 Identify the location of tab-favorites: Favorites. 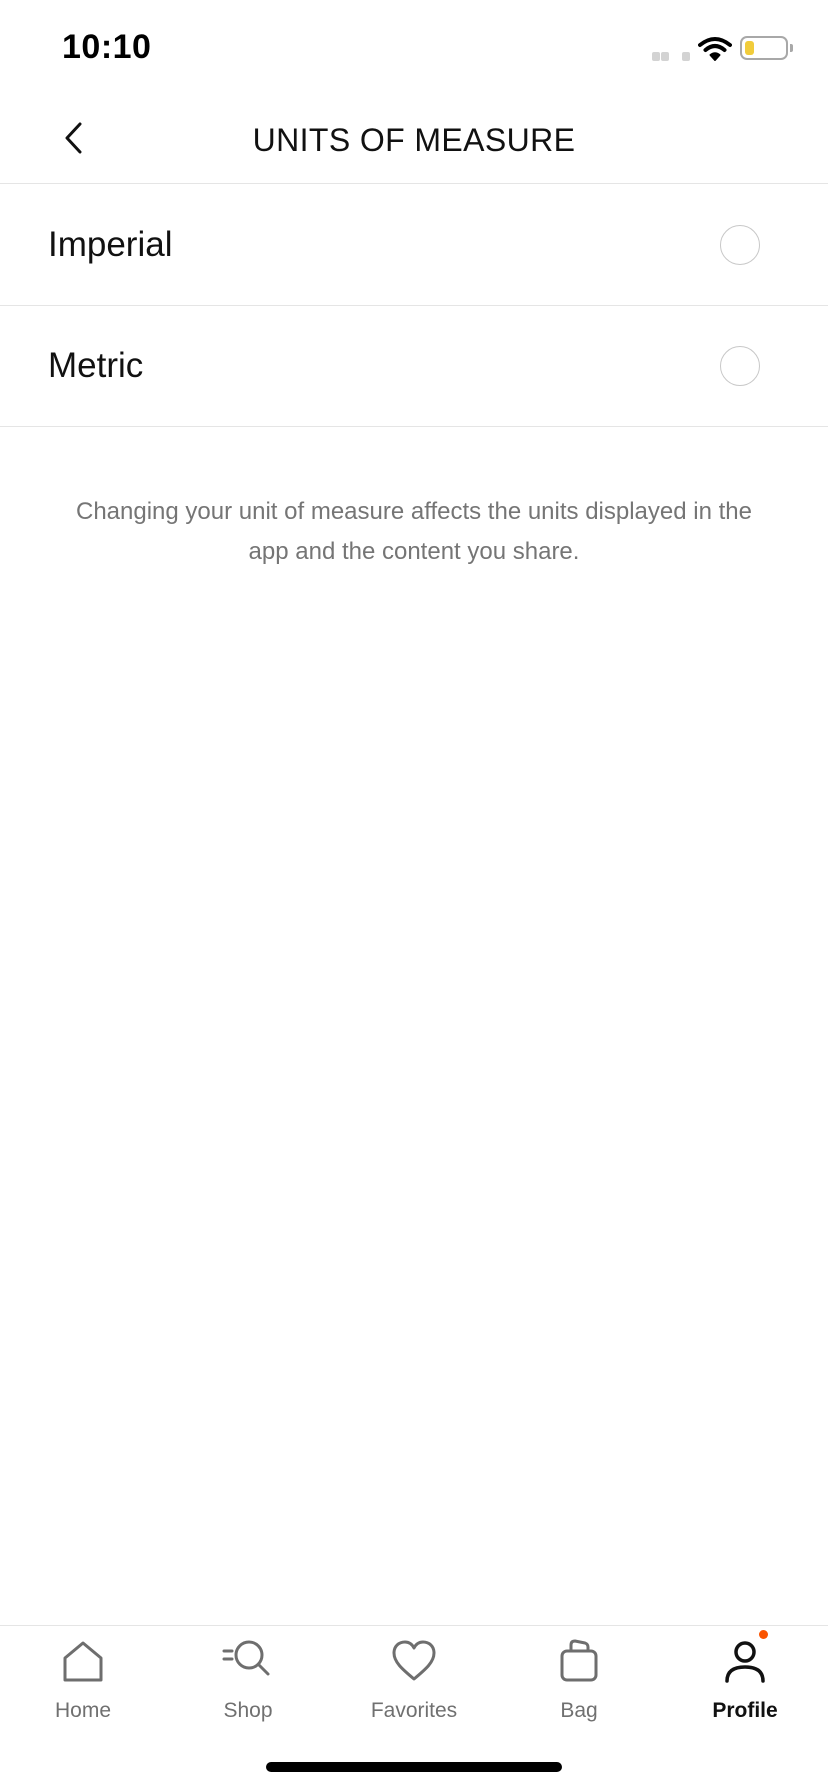
(414, 1681).